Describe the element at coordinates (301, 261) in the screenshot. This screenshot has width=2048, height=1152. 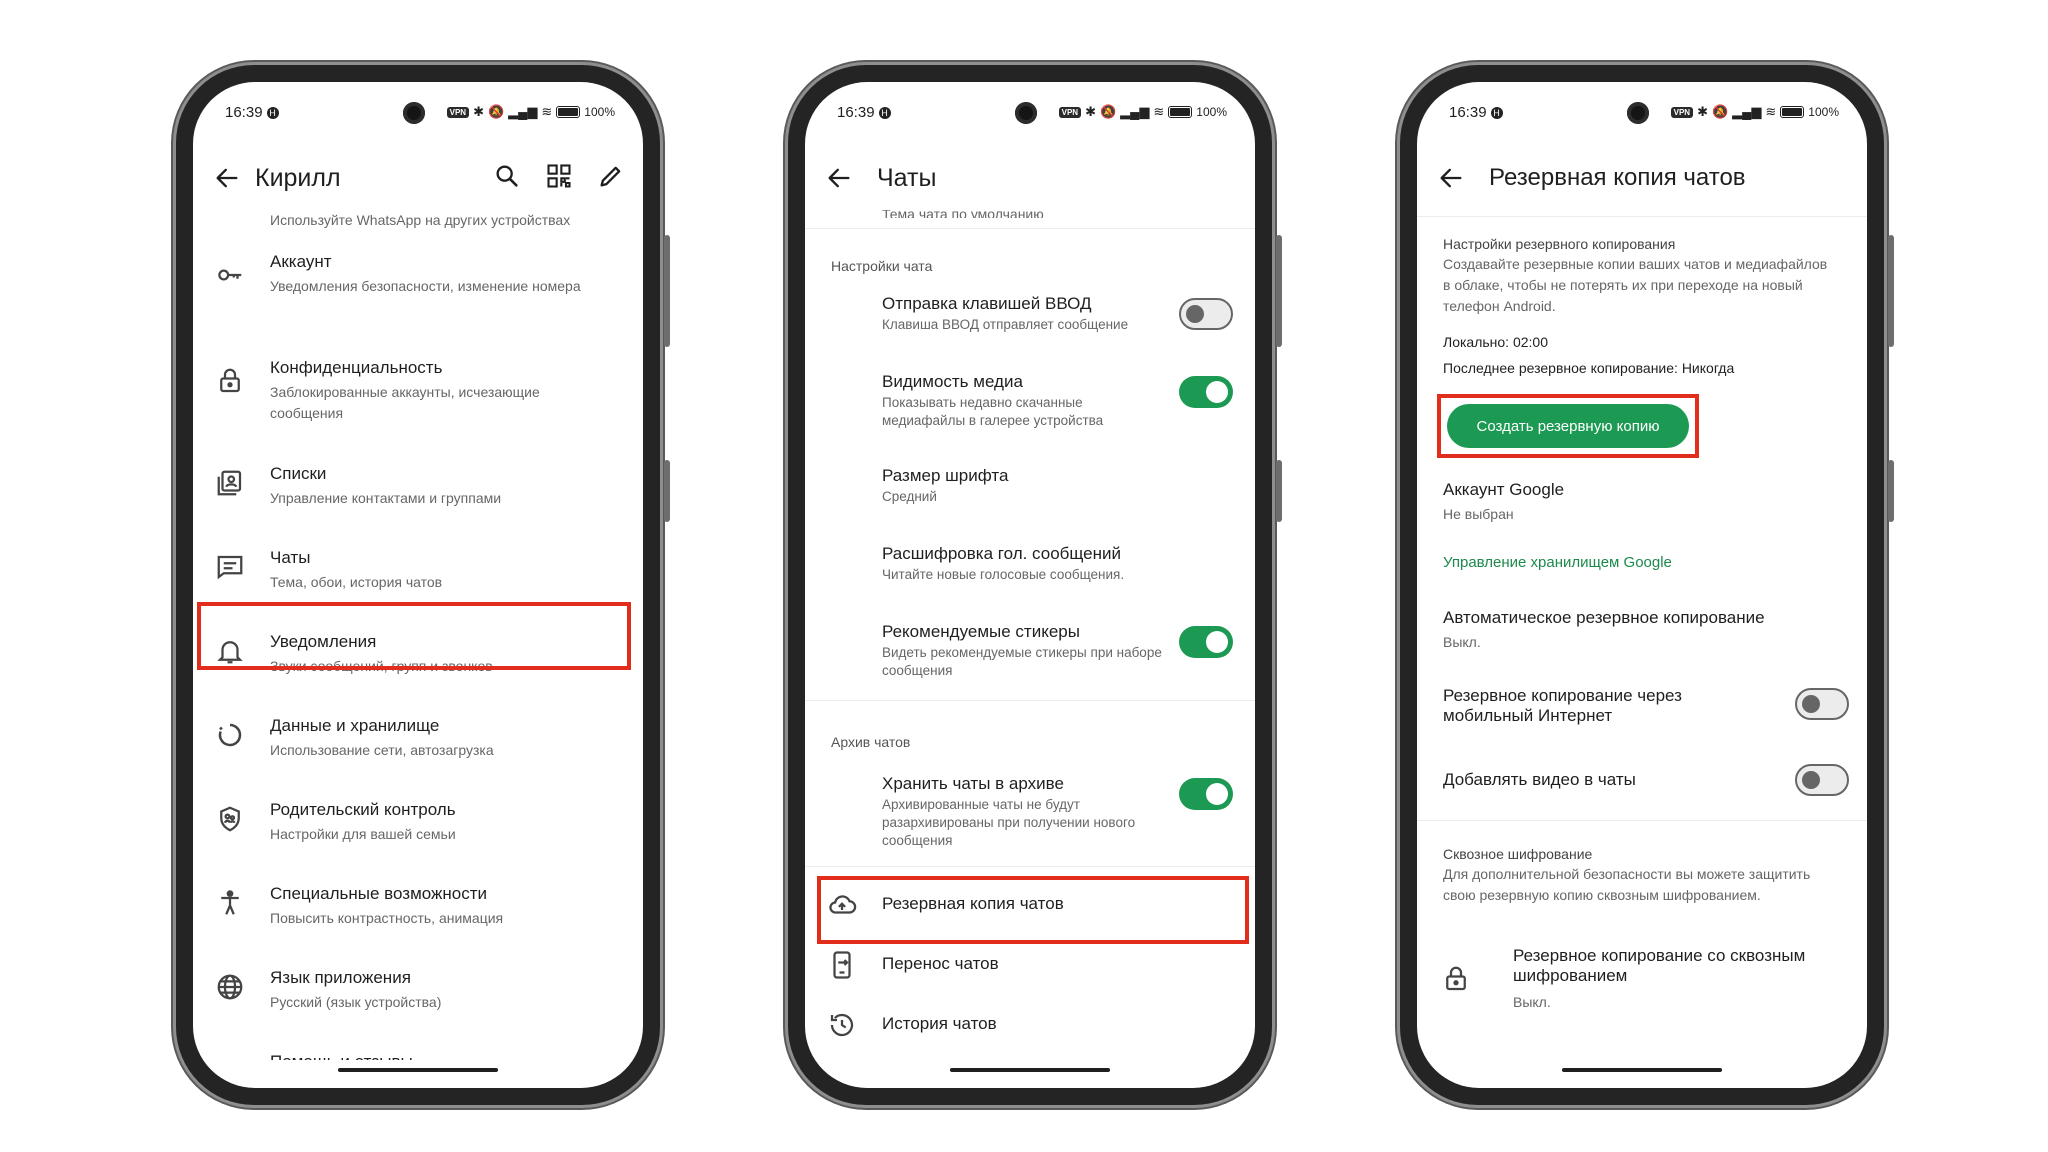
I see `settings-item-label: Аккаунт` at that location.